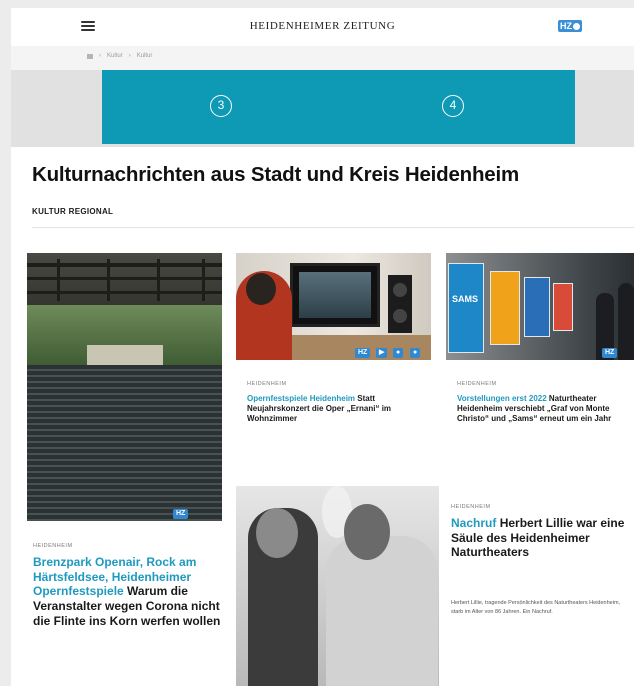 The height and width of the screenshot is (686, 634). I want to click on image-viewer, so click(264, 315).